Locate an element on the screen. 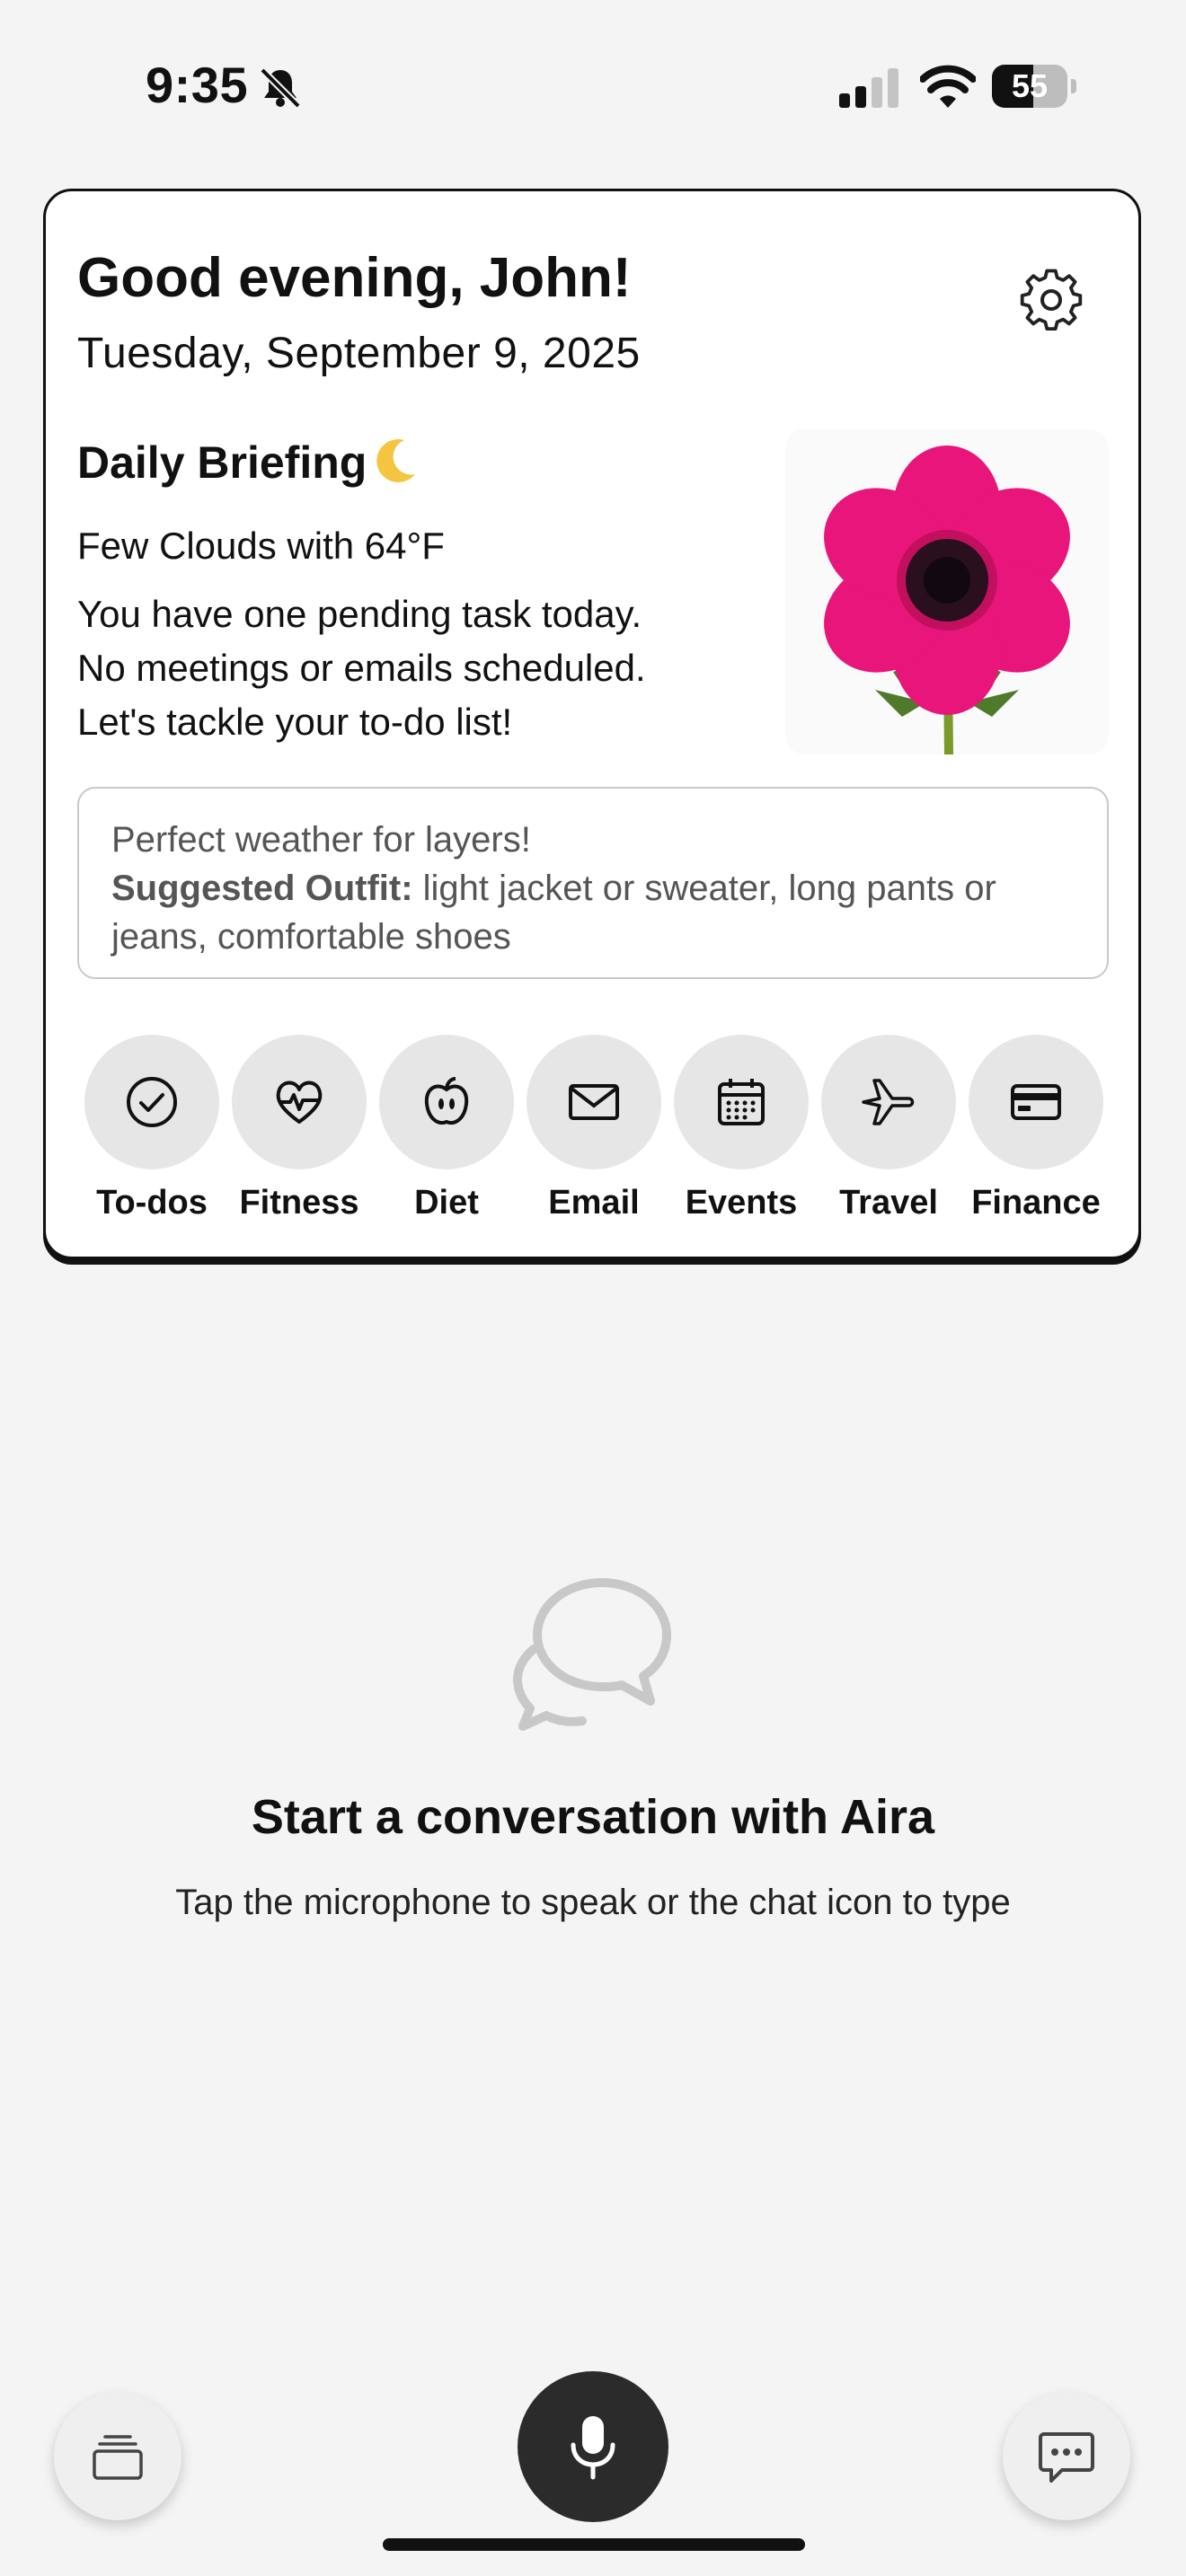 The image size is (1186, 2576). travel-label: Travel is located at coordinates (888, 1203).